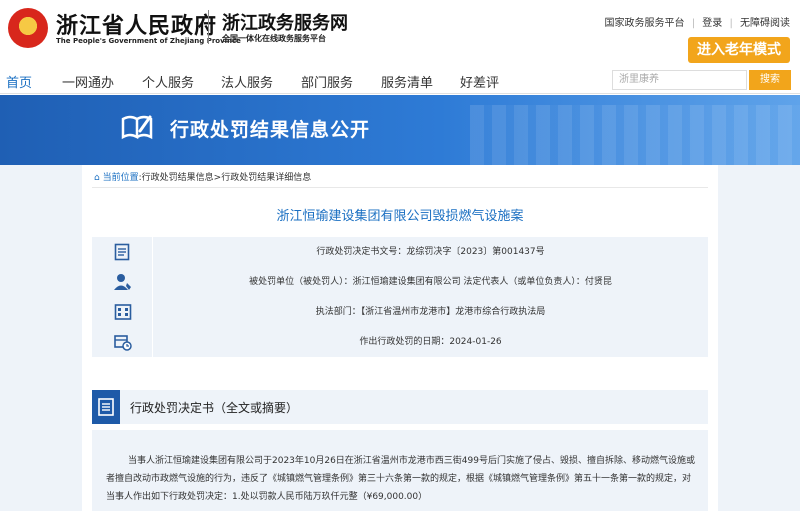 The width and height of the screenshot is (800, 511). What do you see at coordinates (327, 81) in the screenshot?
I see `nav-item-department: 部门服务` at bounding box center [327, 81].